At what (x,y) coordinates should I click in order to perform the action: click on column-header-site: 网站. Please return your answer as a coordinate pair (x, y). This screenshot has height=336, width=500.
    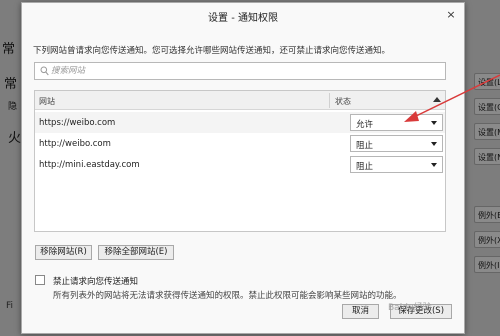
    Looking at the image, I should click on (47, 101).